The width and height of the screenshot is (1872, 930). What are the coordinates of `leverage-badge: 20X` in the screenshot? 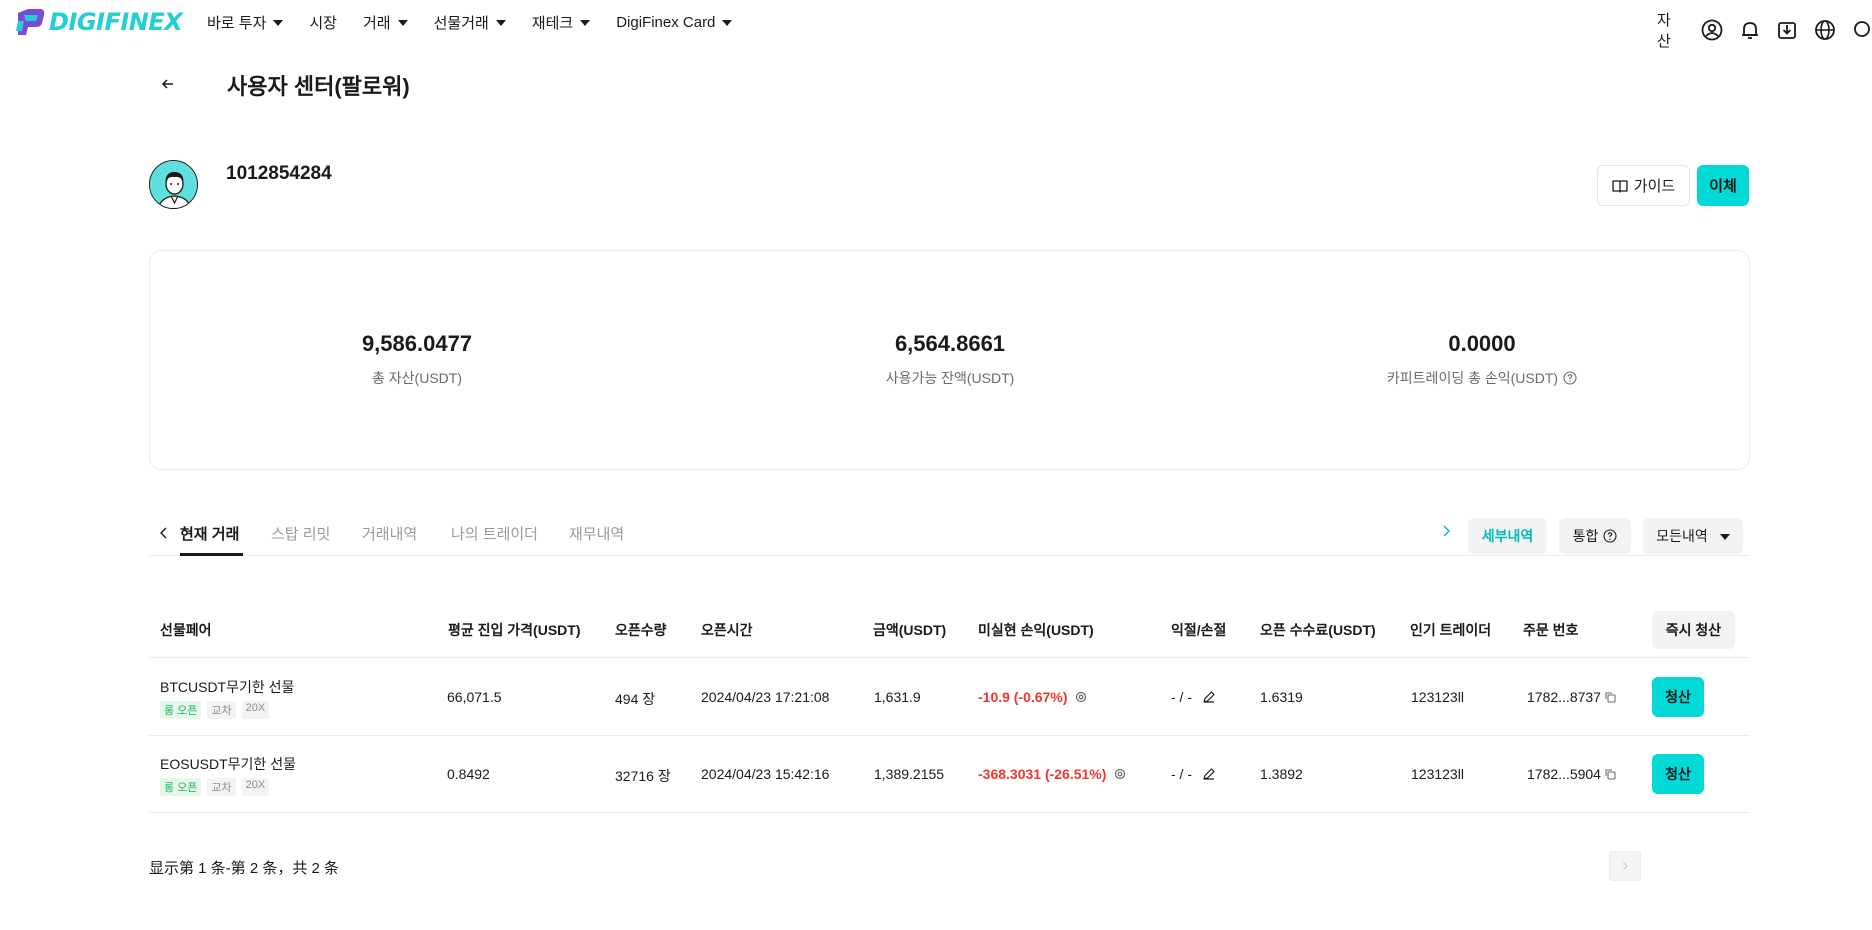 It's located at (255, 787).